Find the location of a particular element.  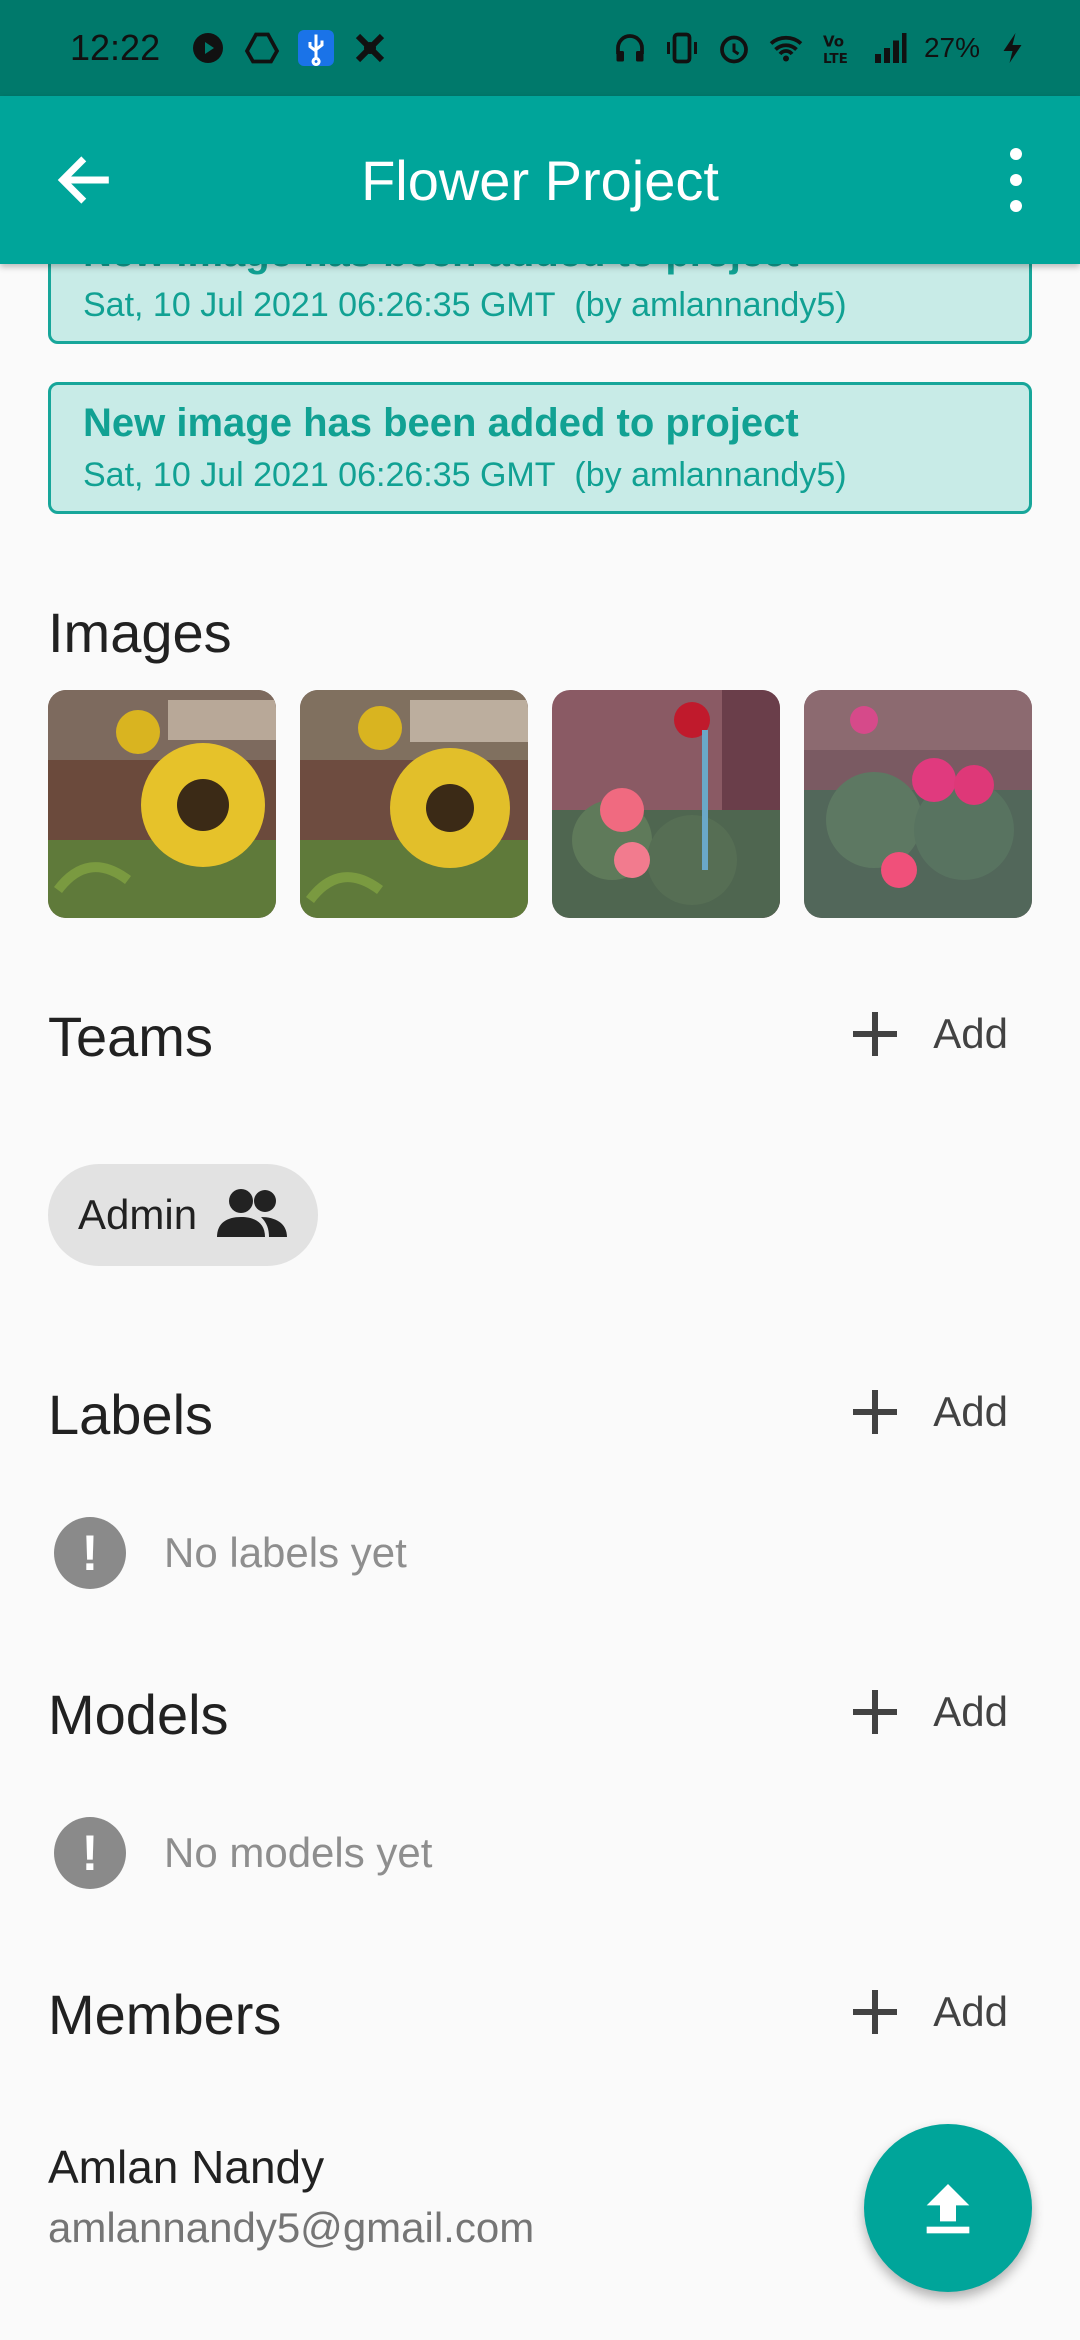

add-team-button: Add is located at coordinates (930, 1034).